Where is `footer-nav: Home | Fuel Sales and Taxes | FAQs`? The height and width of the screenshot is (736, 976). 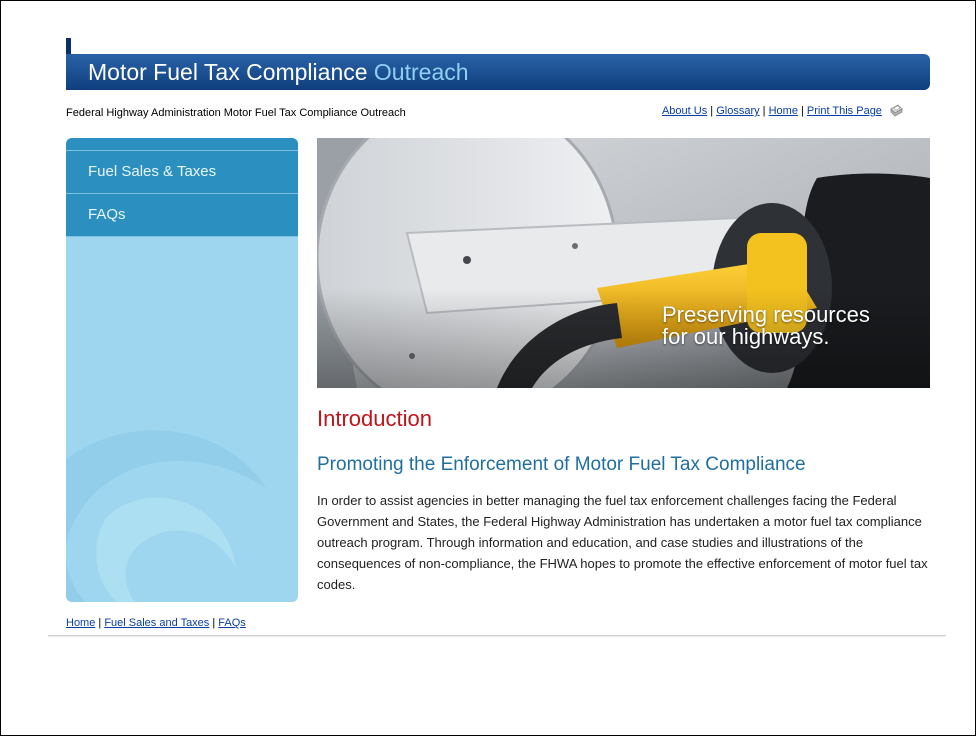 footer-nav: Home | Fuel Sales and Taxes | FAQs is located at coordinates (156, 623).